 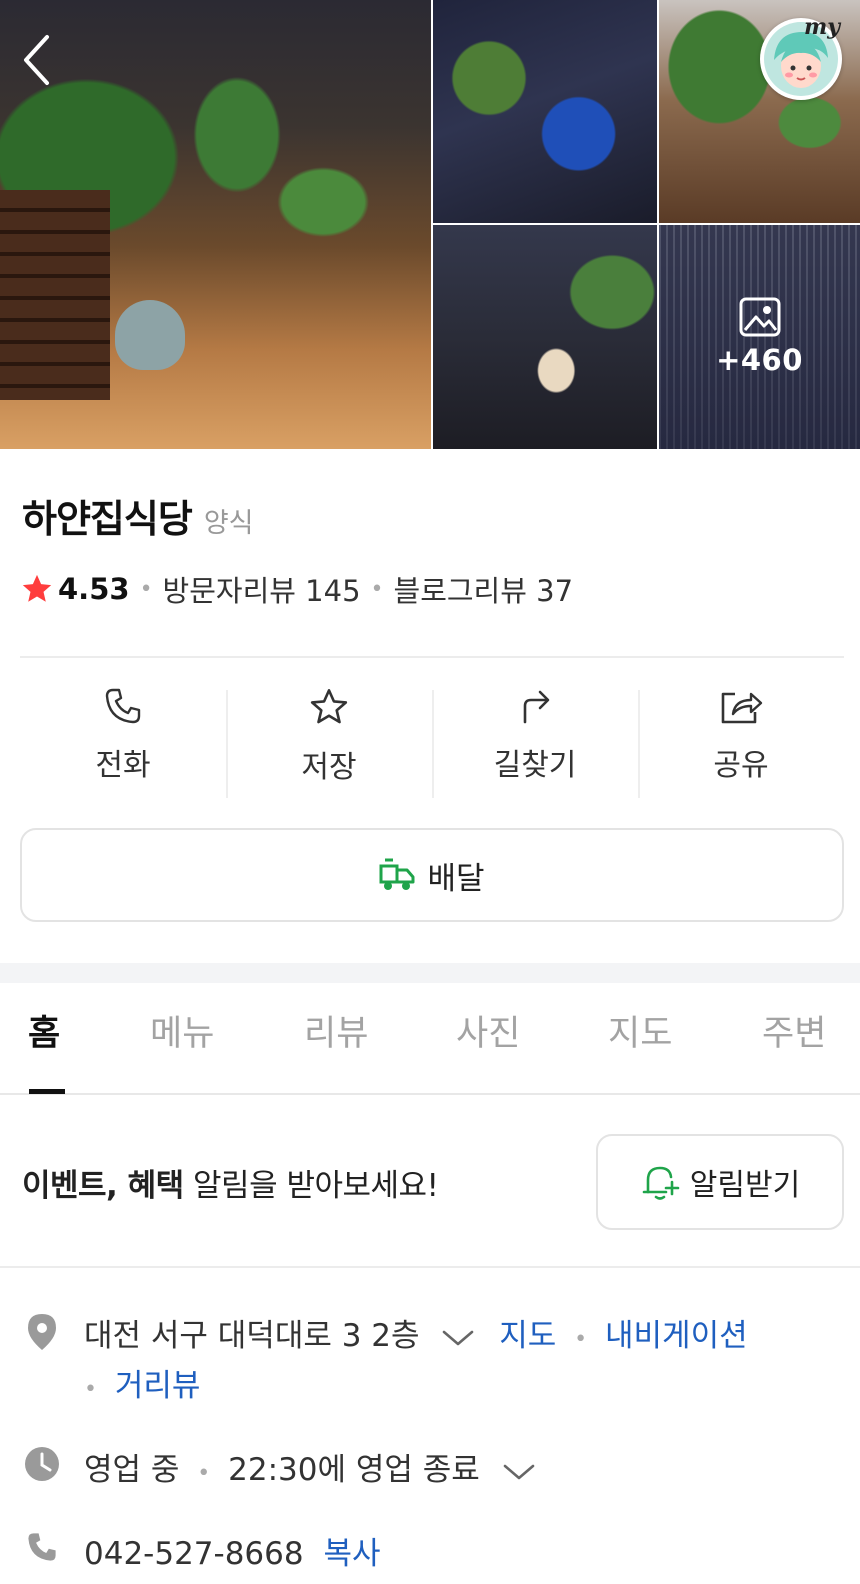 I want to click on tab-menu: 메뉴, so click(x=182, y=1030).